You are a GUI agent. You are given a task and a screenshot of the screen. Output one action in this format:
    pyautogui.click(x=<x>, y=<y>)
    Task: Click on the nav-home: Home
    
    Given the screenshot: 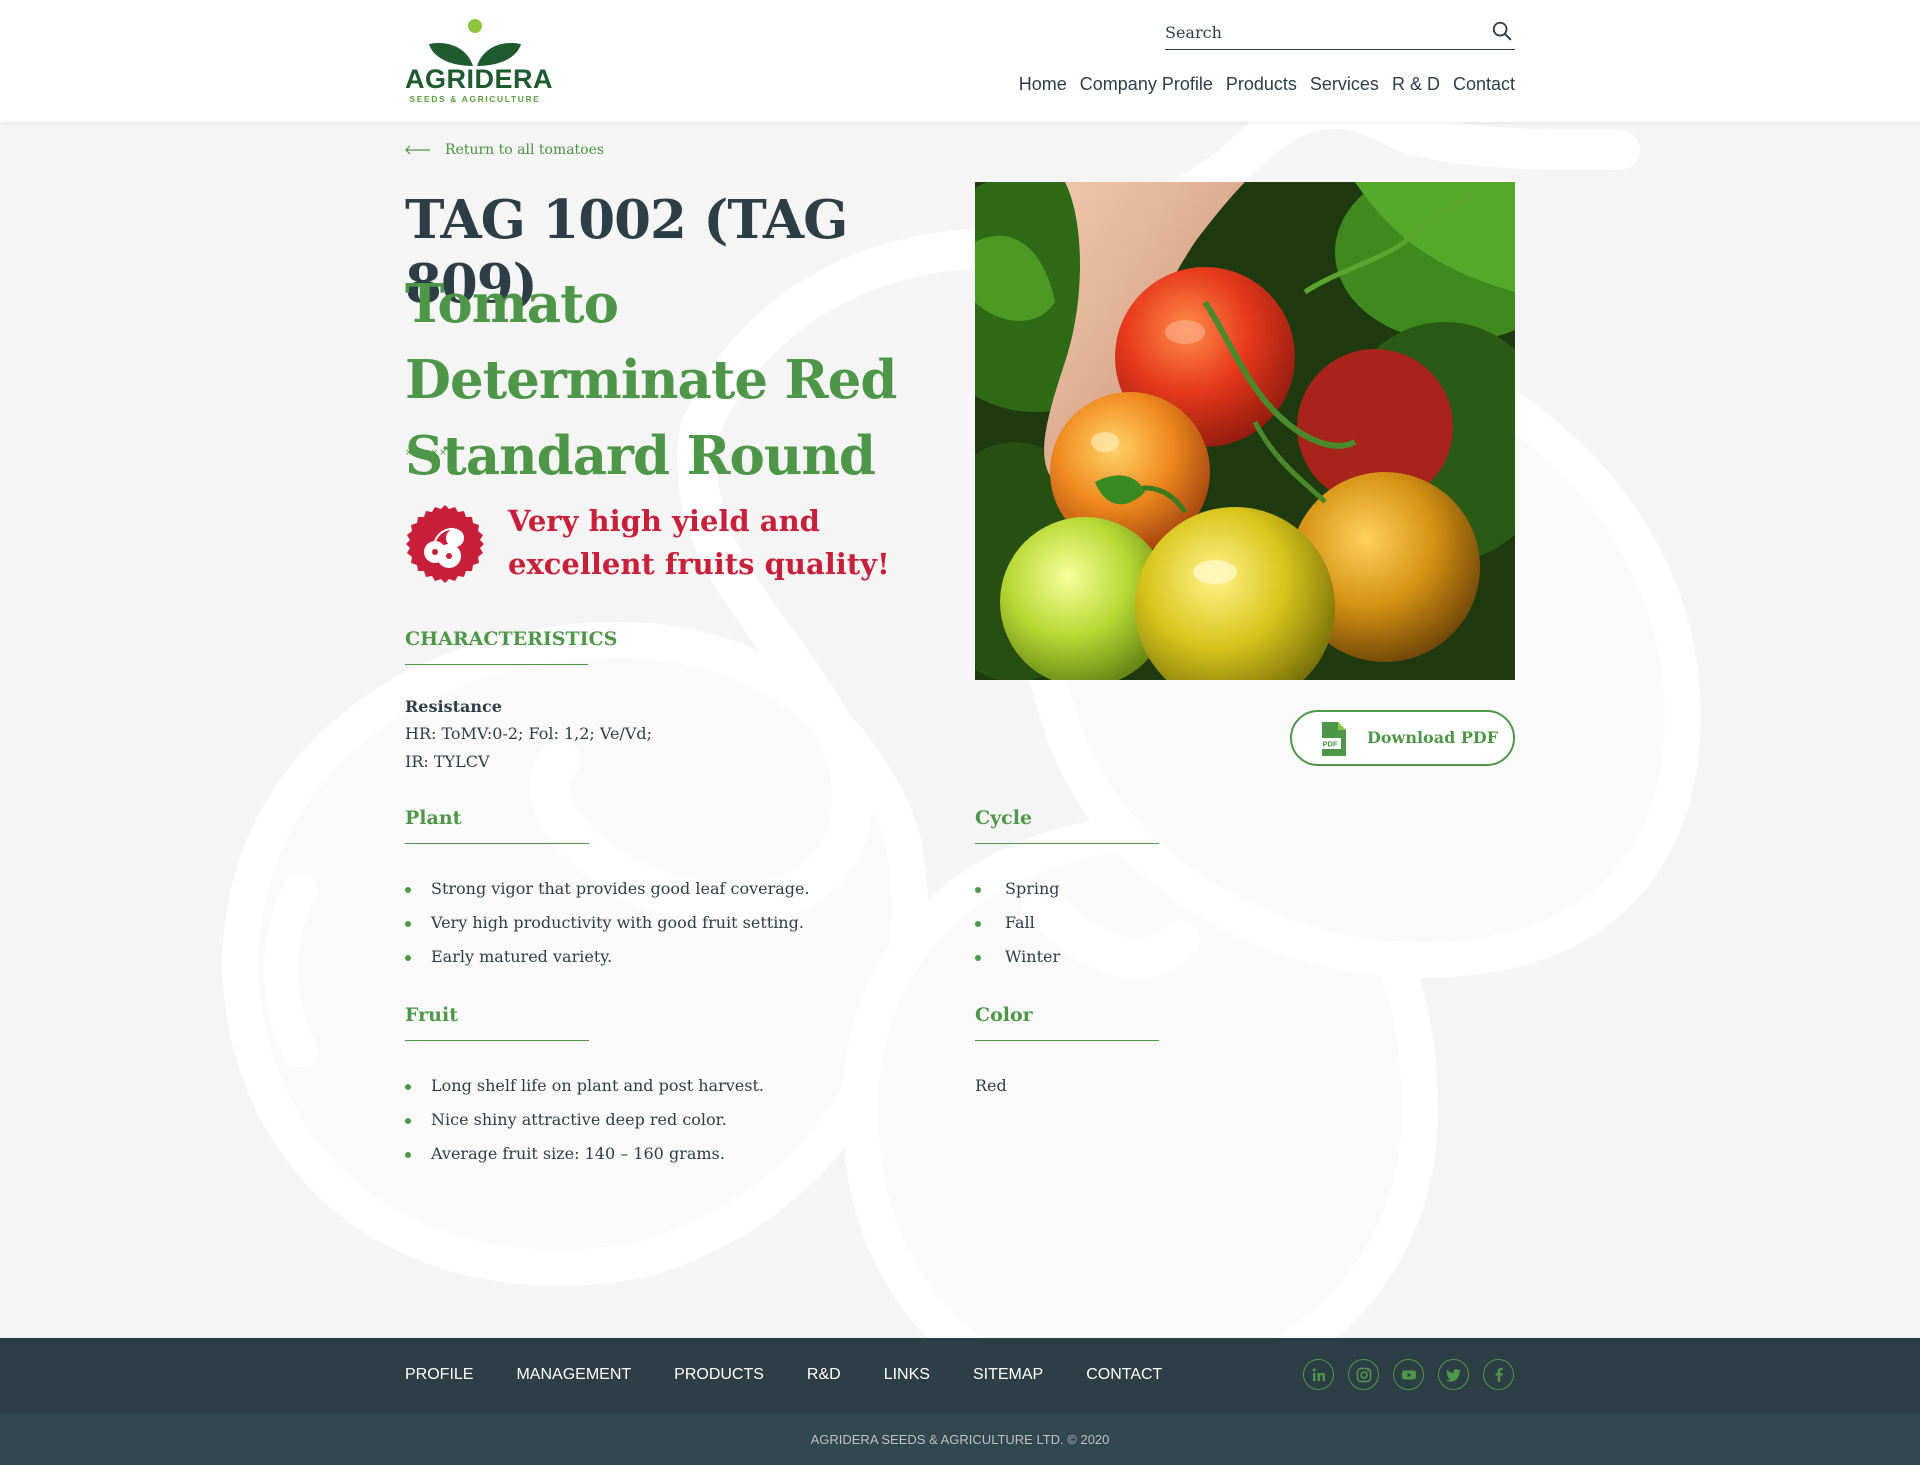 What is the action you would take?
    pyautogui.click(x=1043, y=84)
    